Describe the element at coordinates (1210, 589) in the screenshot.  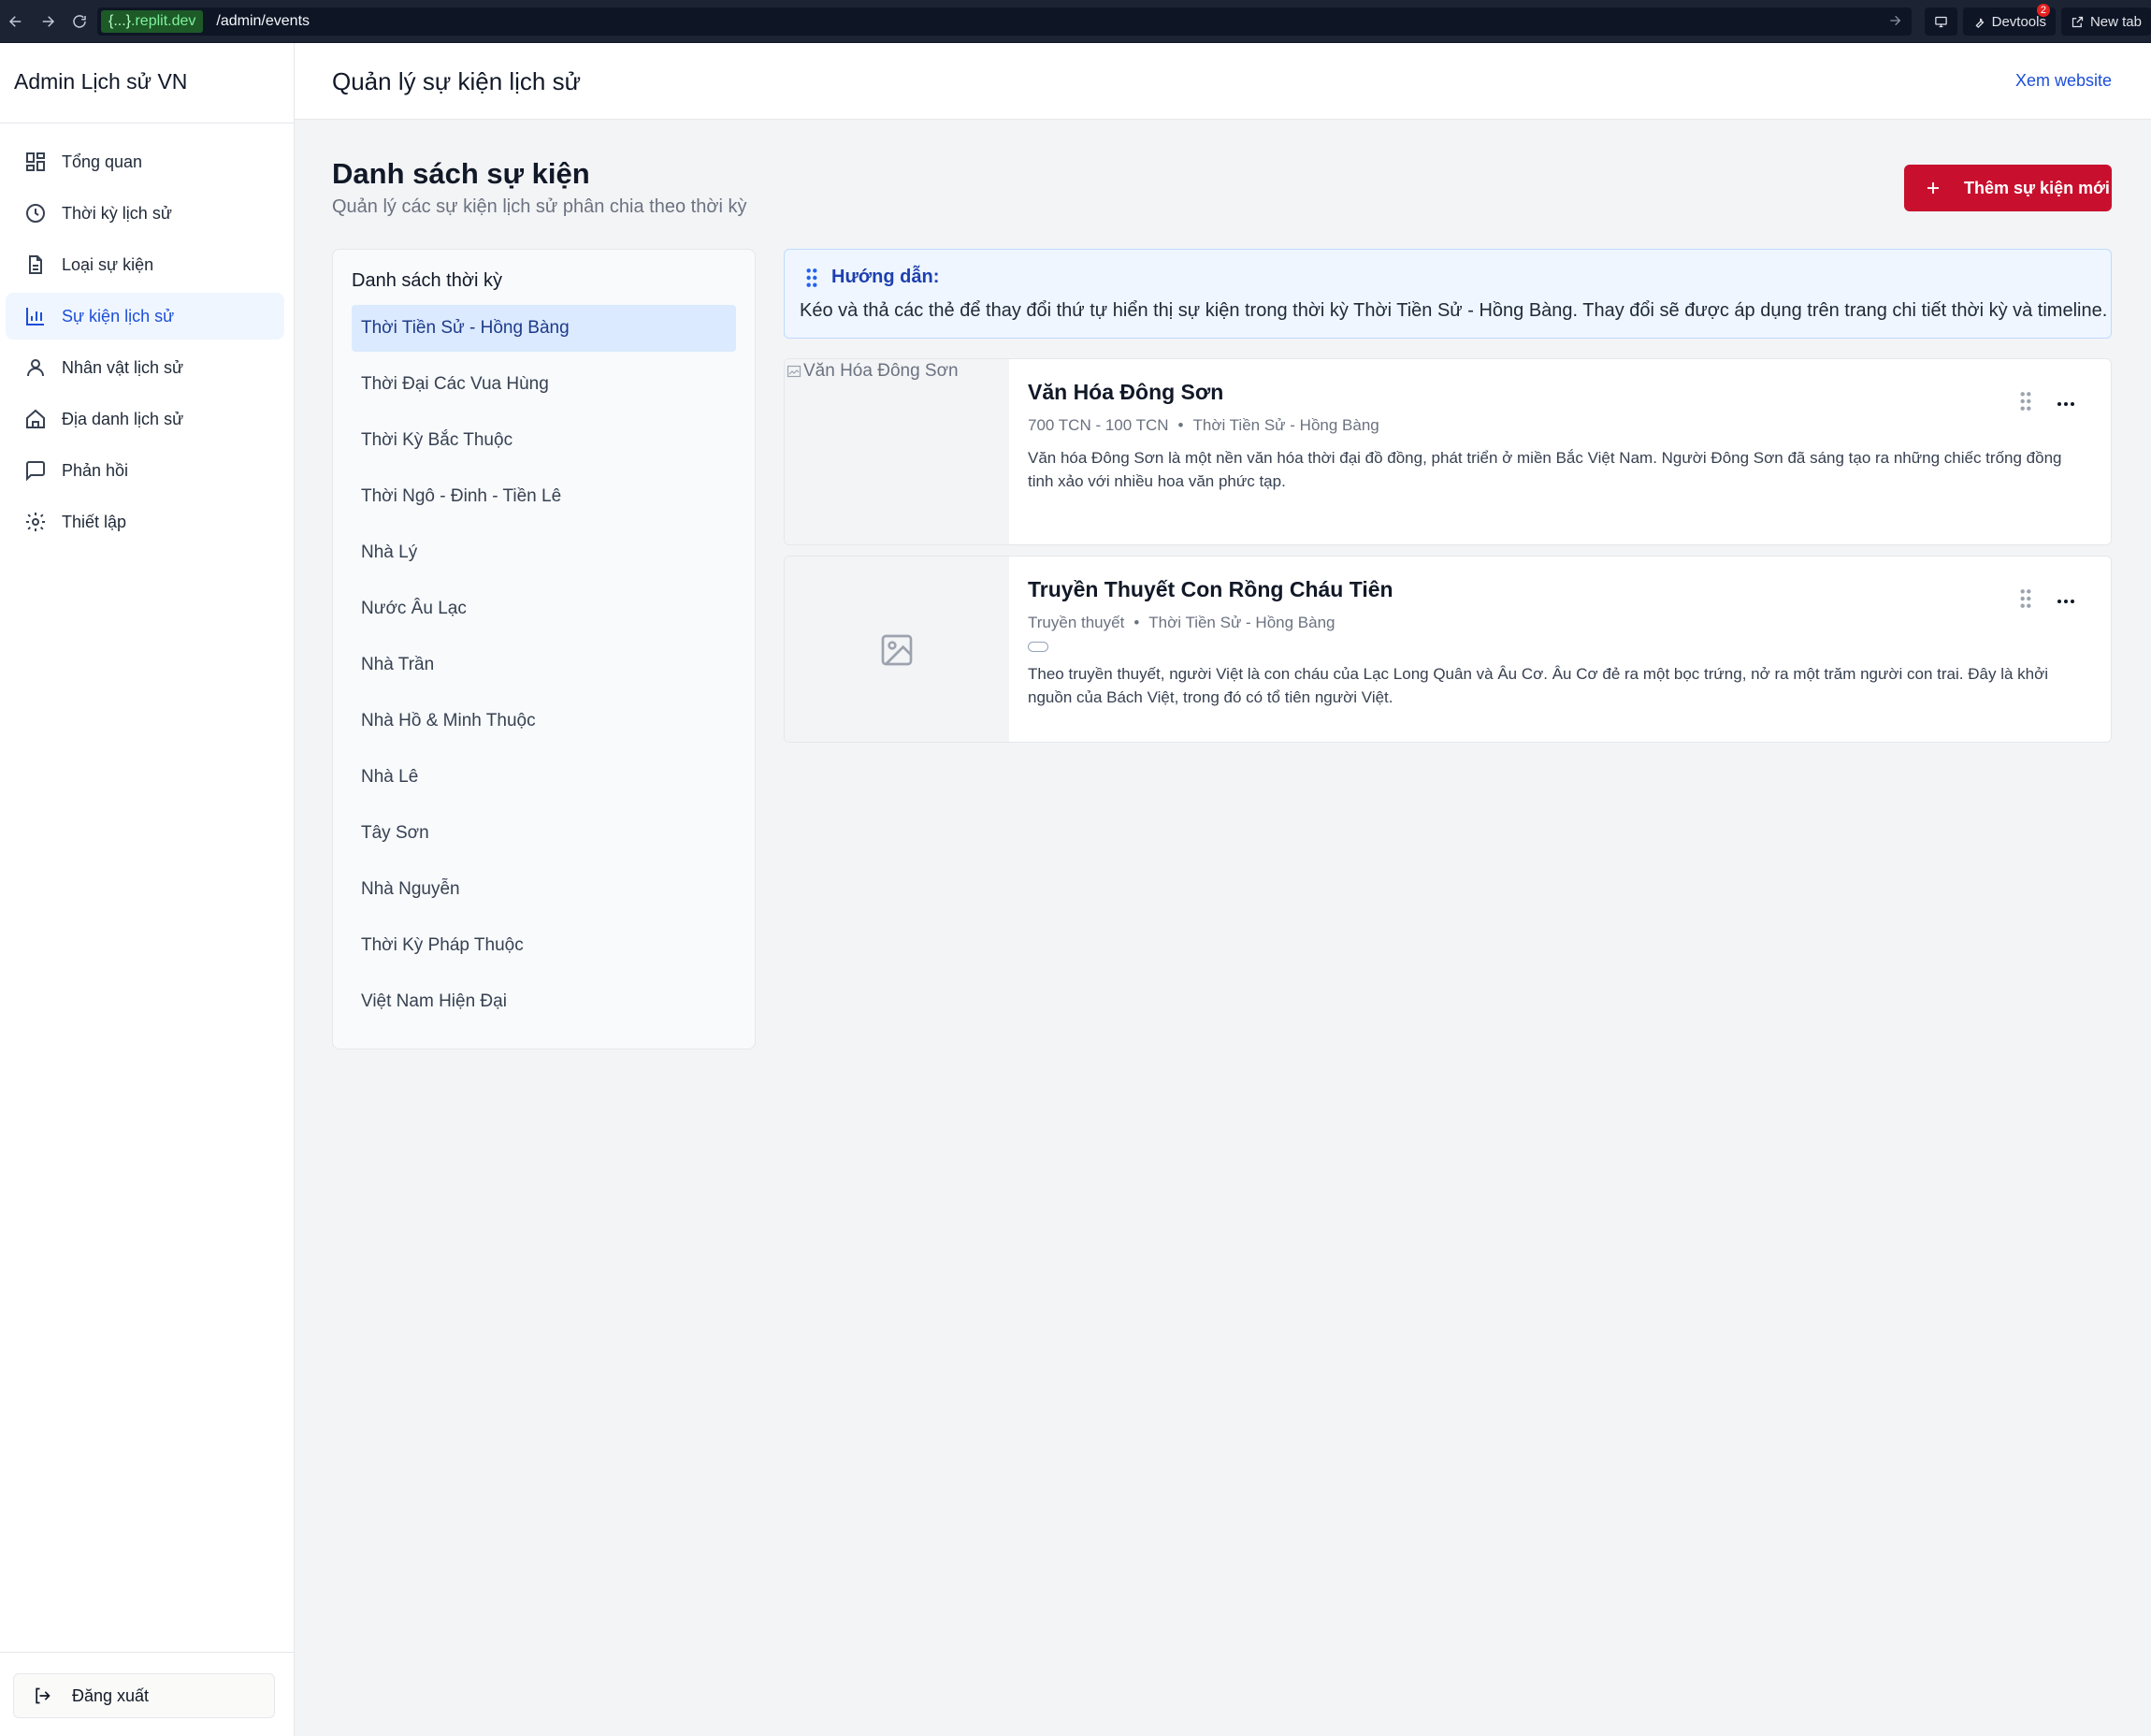
I see `event-title: Truyền Thuyết Con Rồng Cháu Tiên` at that location.